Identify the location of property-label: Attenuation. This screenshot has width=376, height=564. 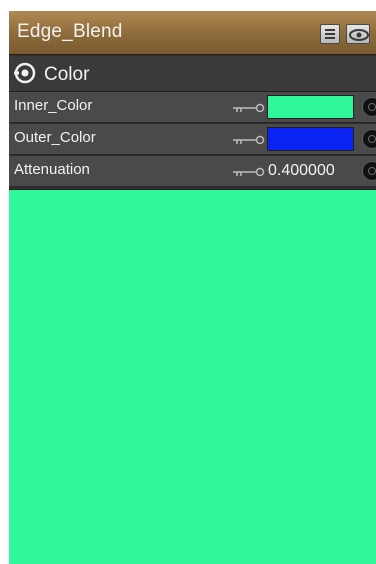
(52, 169).